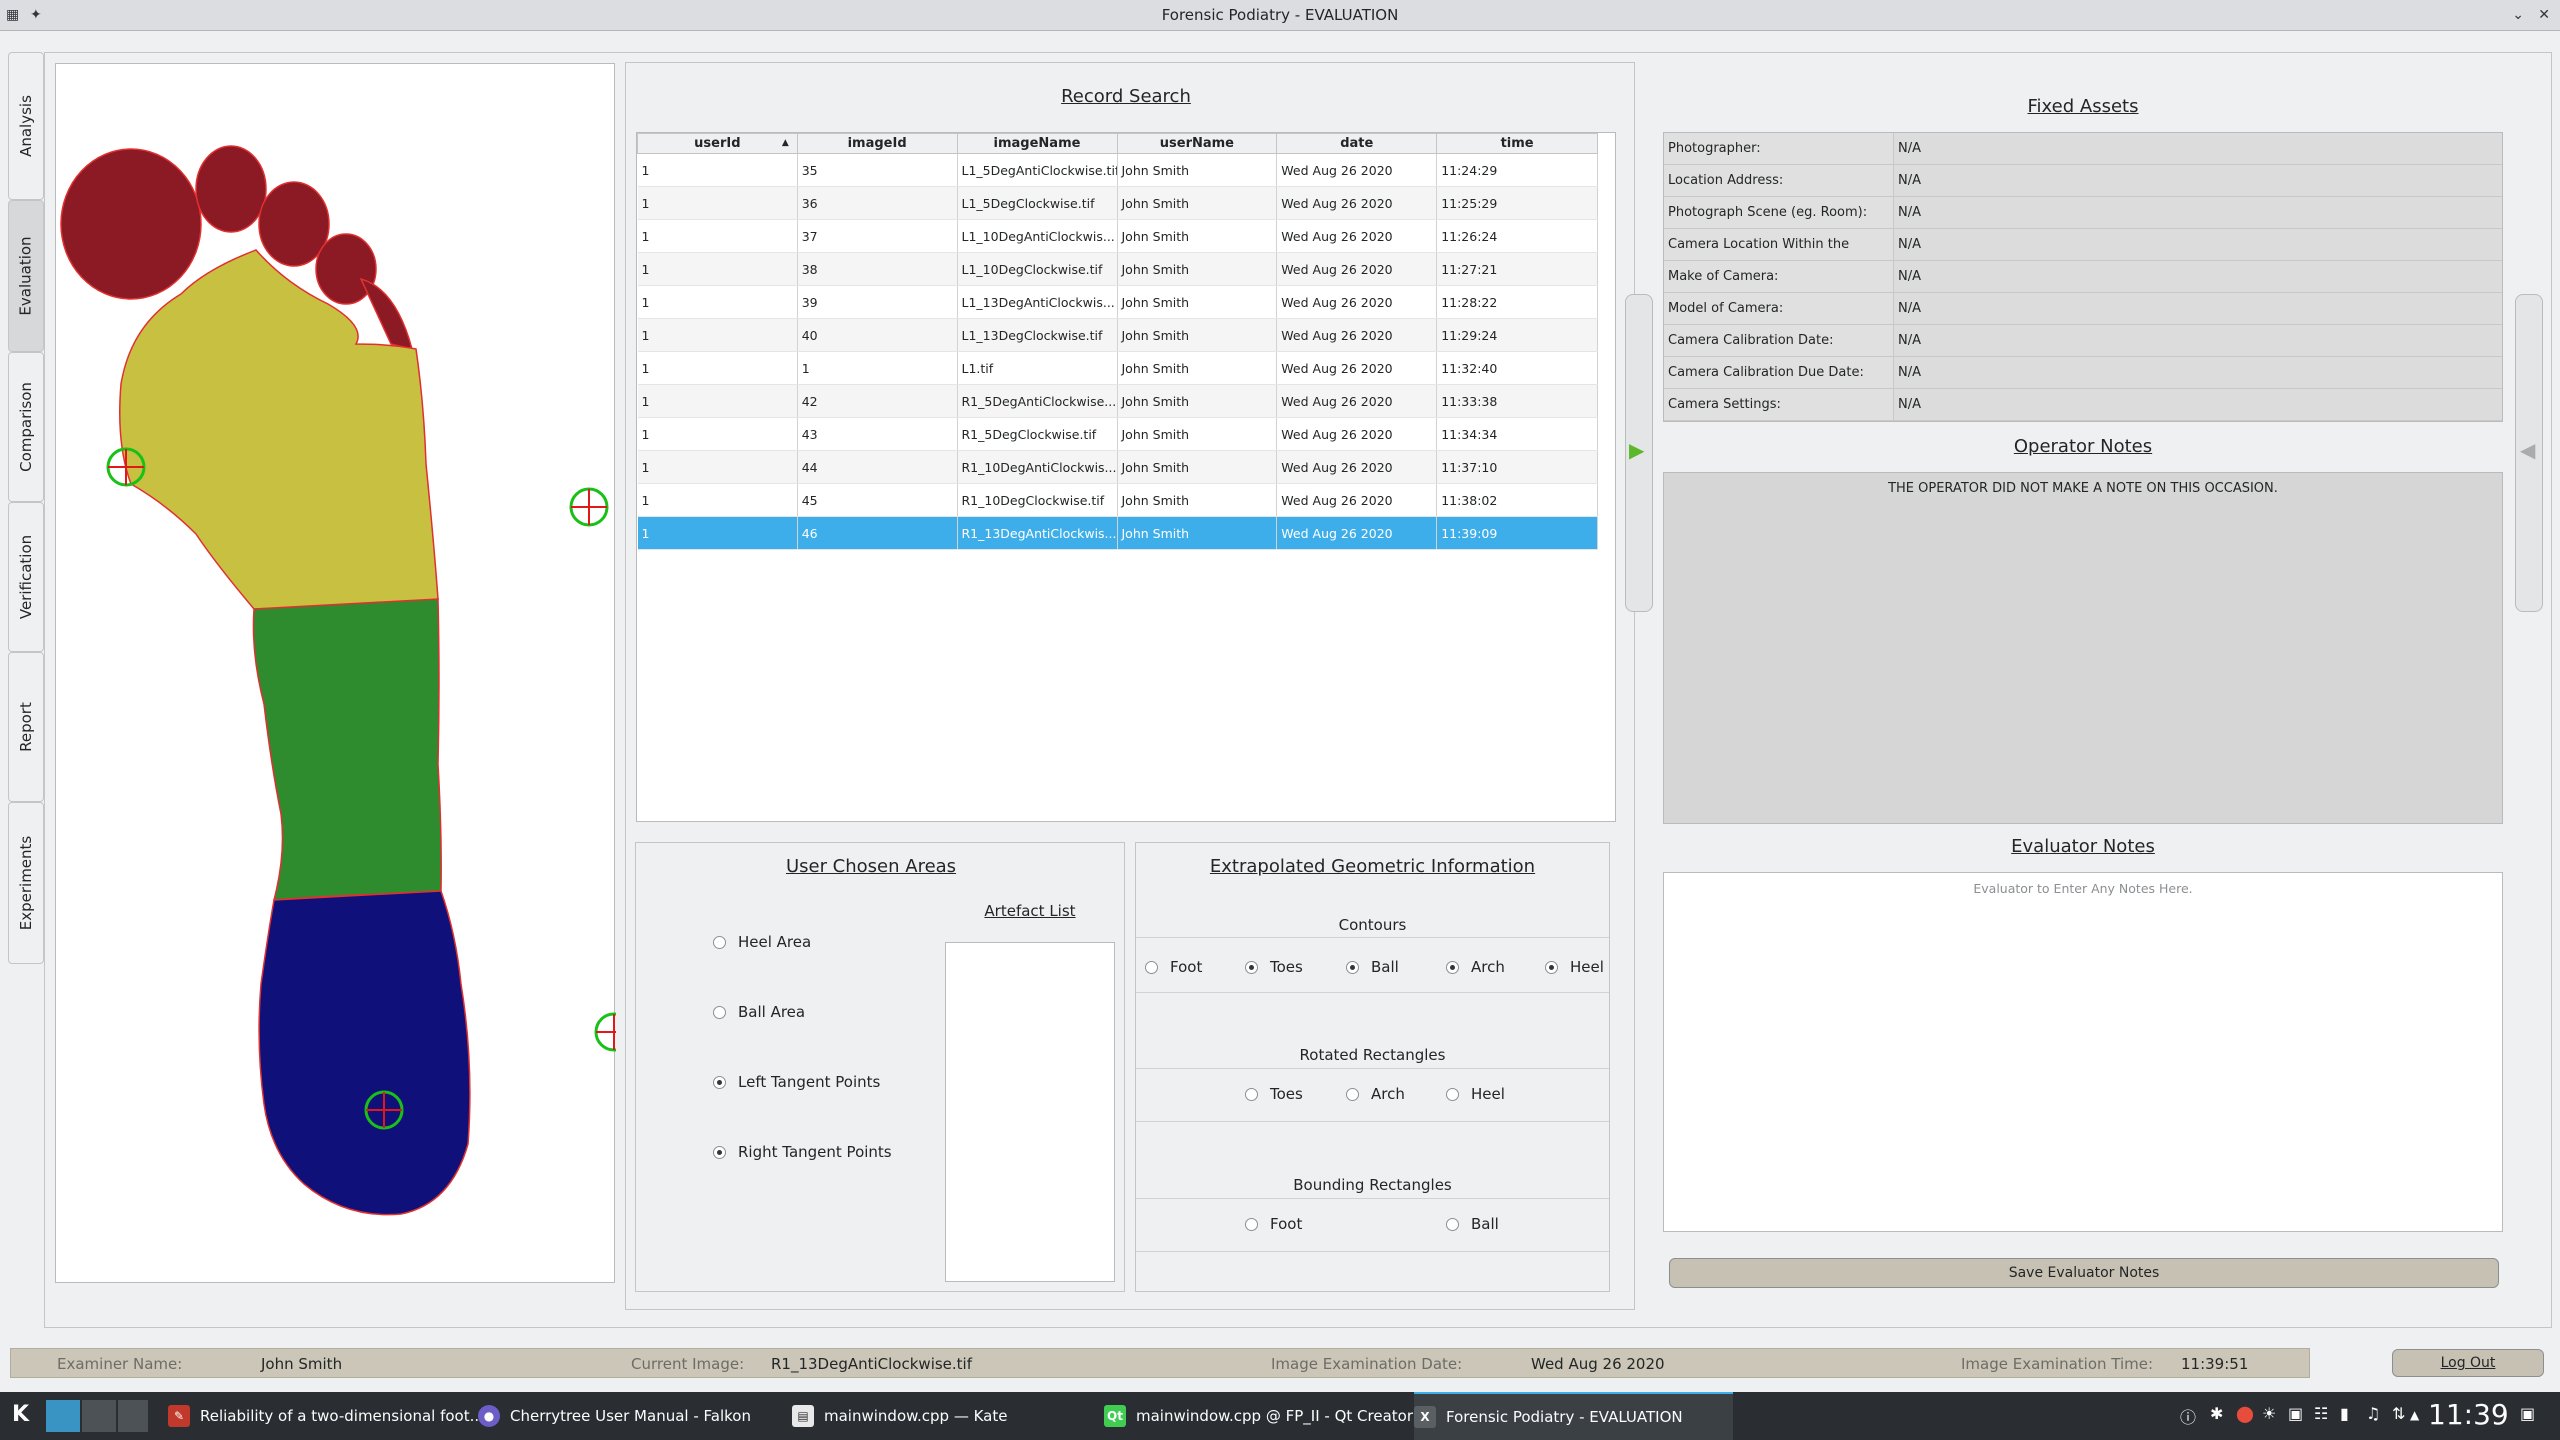  Describe the element at coordinates (1475, 1094) in the screenshot. I see `rotated-heel: Heel` at that location.